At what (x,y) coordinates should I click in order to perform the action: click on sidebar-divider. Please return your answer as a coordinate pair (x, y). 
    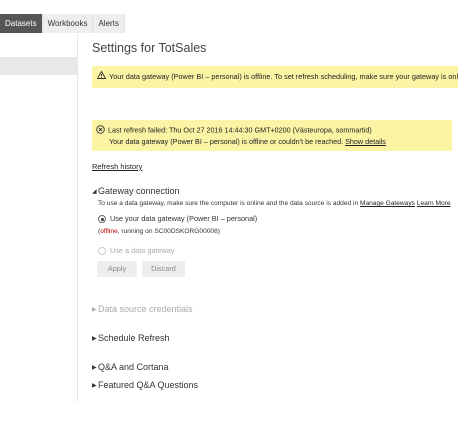
    Looking at the image, I should click on (77, 218).